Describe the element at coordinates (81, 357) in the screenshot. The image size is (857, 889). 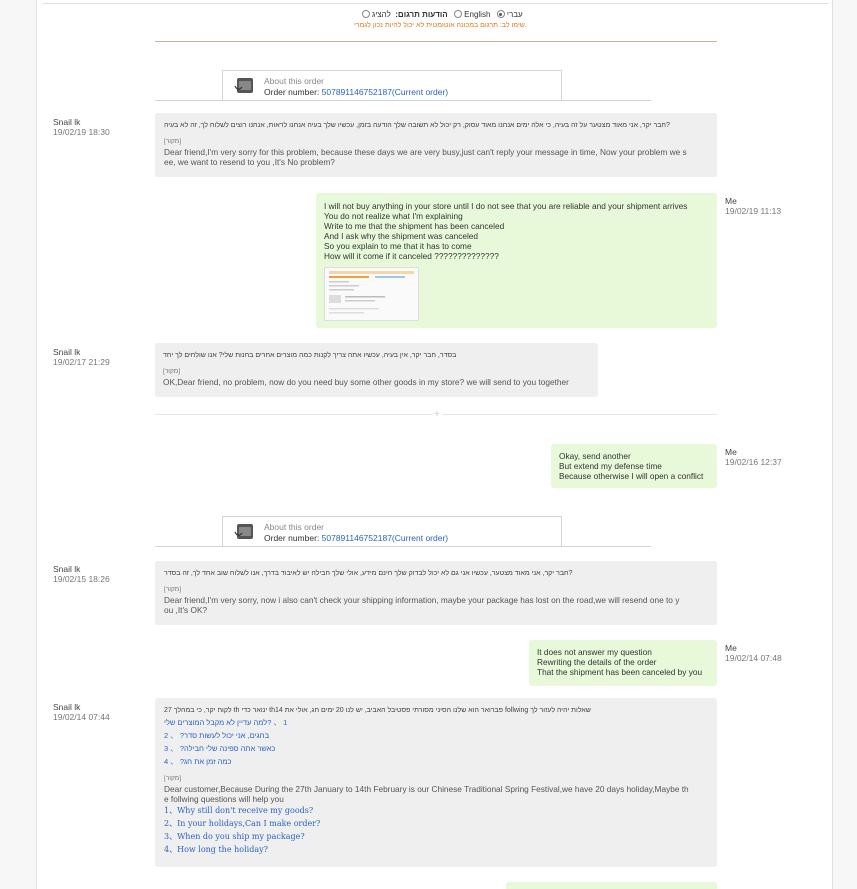
I see `message-sender: Snail lk 19/02/17 21:29` at that location.